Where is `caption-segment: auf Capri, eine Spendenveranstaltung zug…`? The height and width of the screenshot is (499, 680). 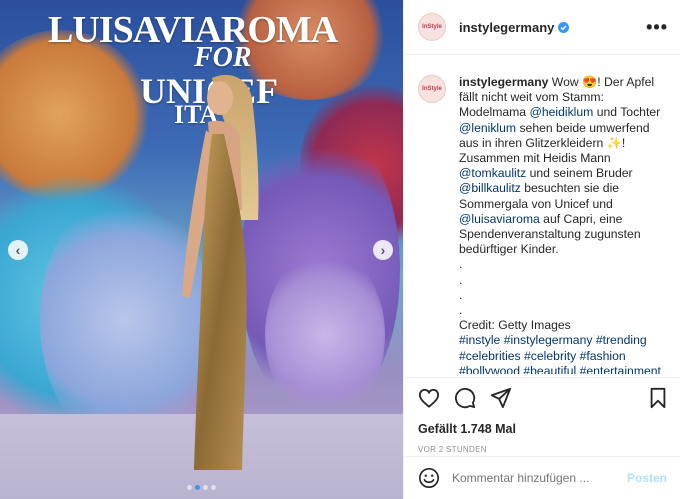 caption-segment: auf Capri, eine Spendenveranstaltung zug… is located at coordinates (550, 272).